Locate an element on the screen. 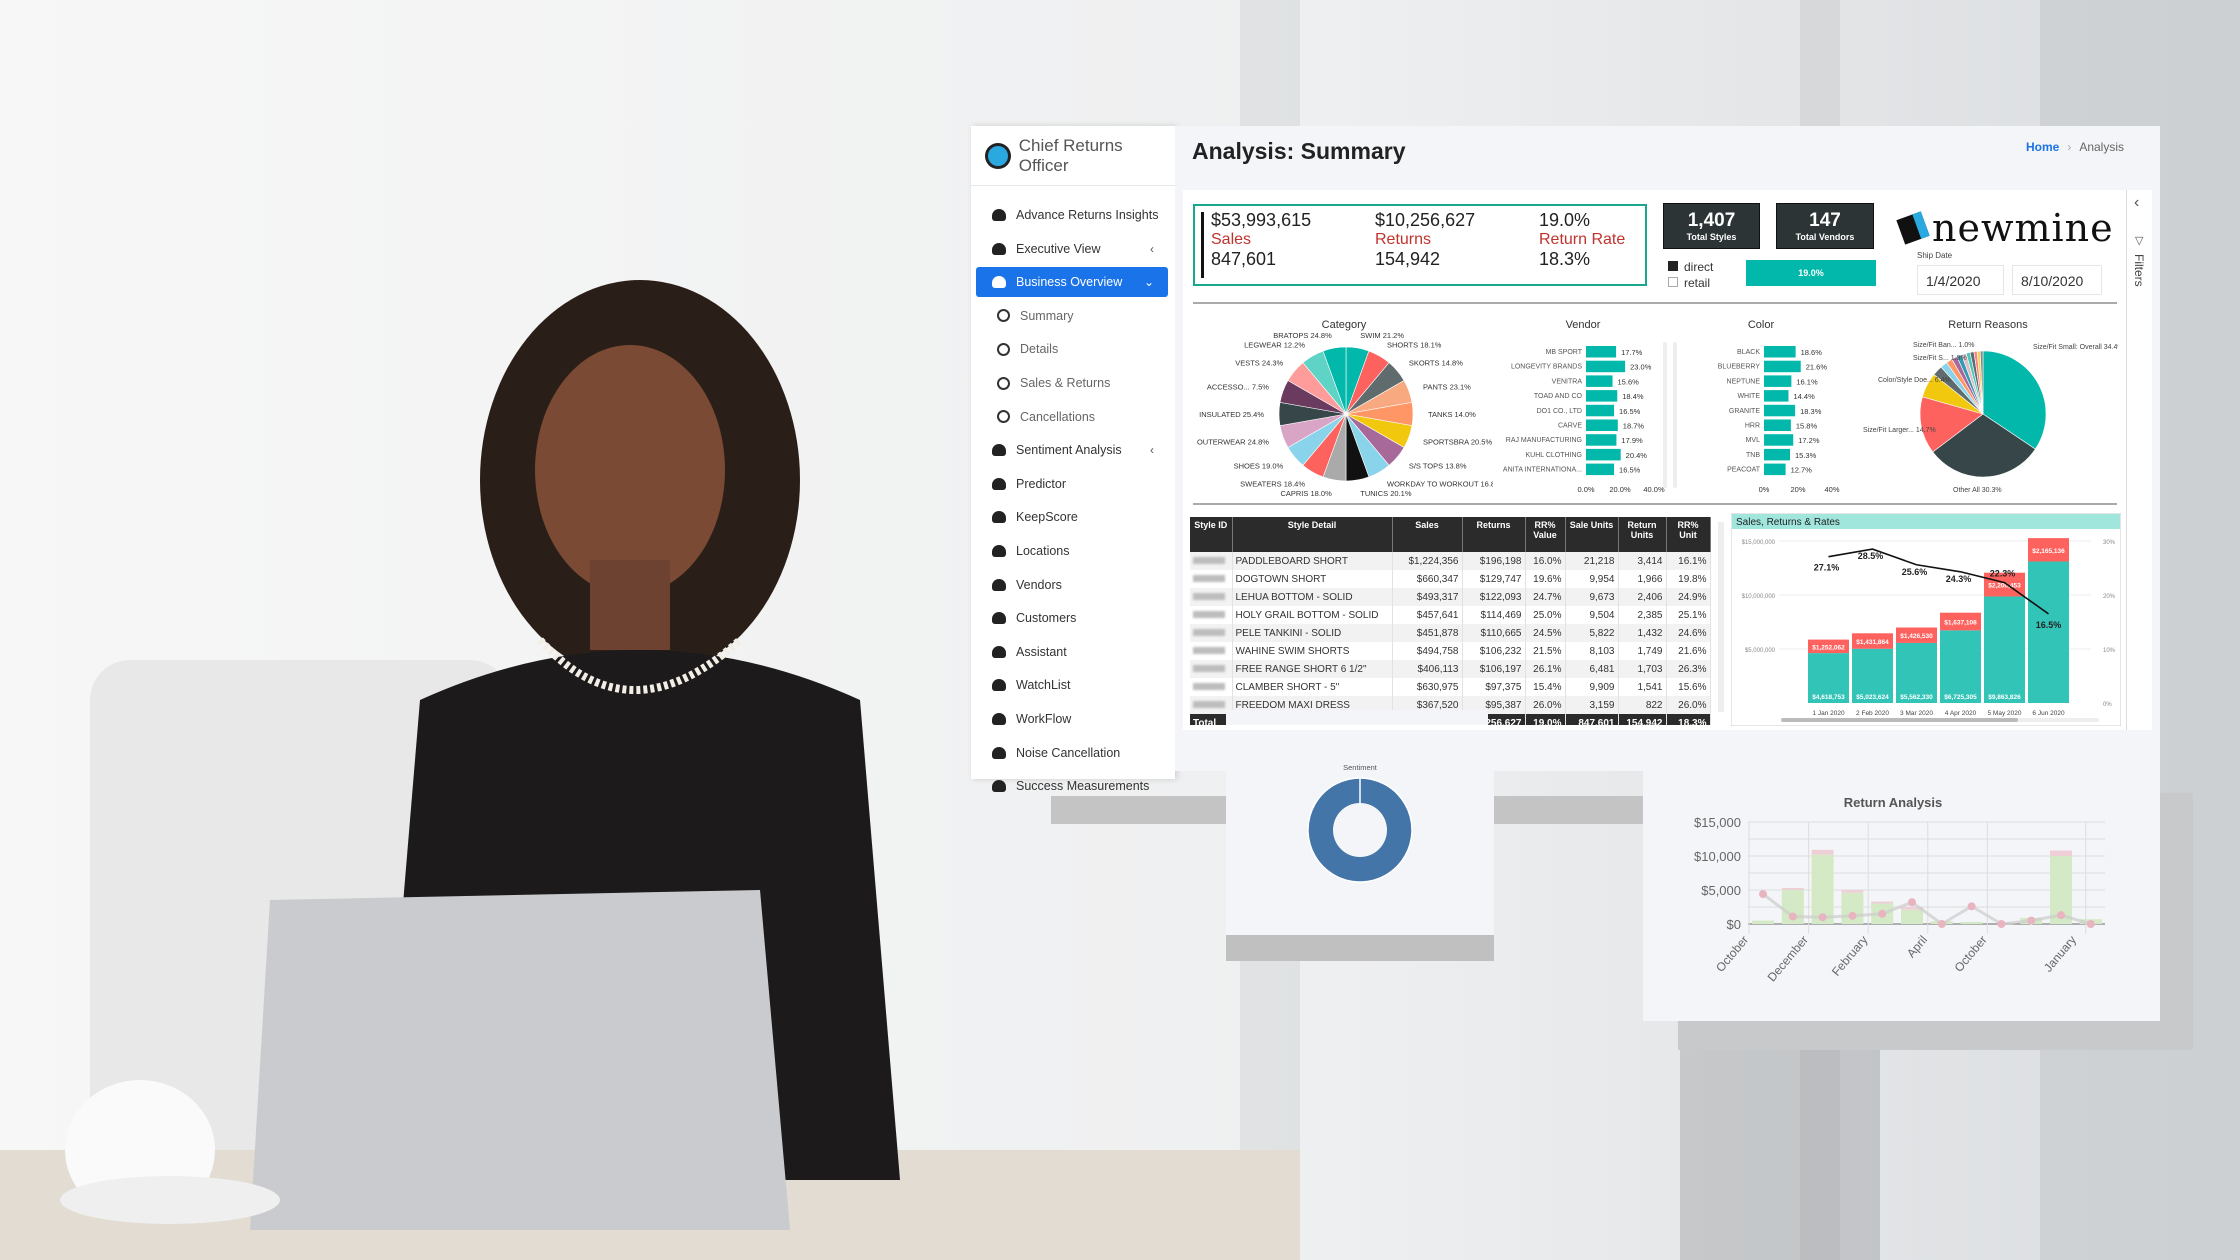 The width and height of the screenshot is (2240, 1260). bar-value: 20.4% is located at coordinates (1637, 455).